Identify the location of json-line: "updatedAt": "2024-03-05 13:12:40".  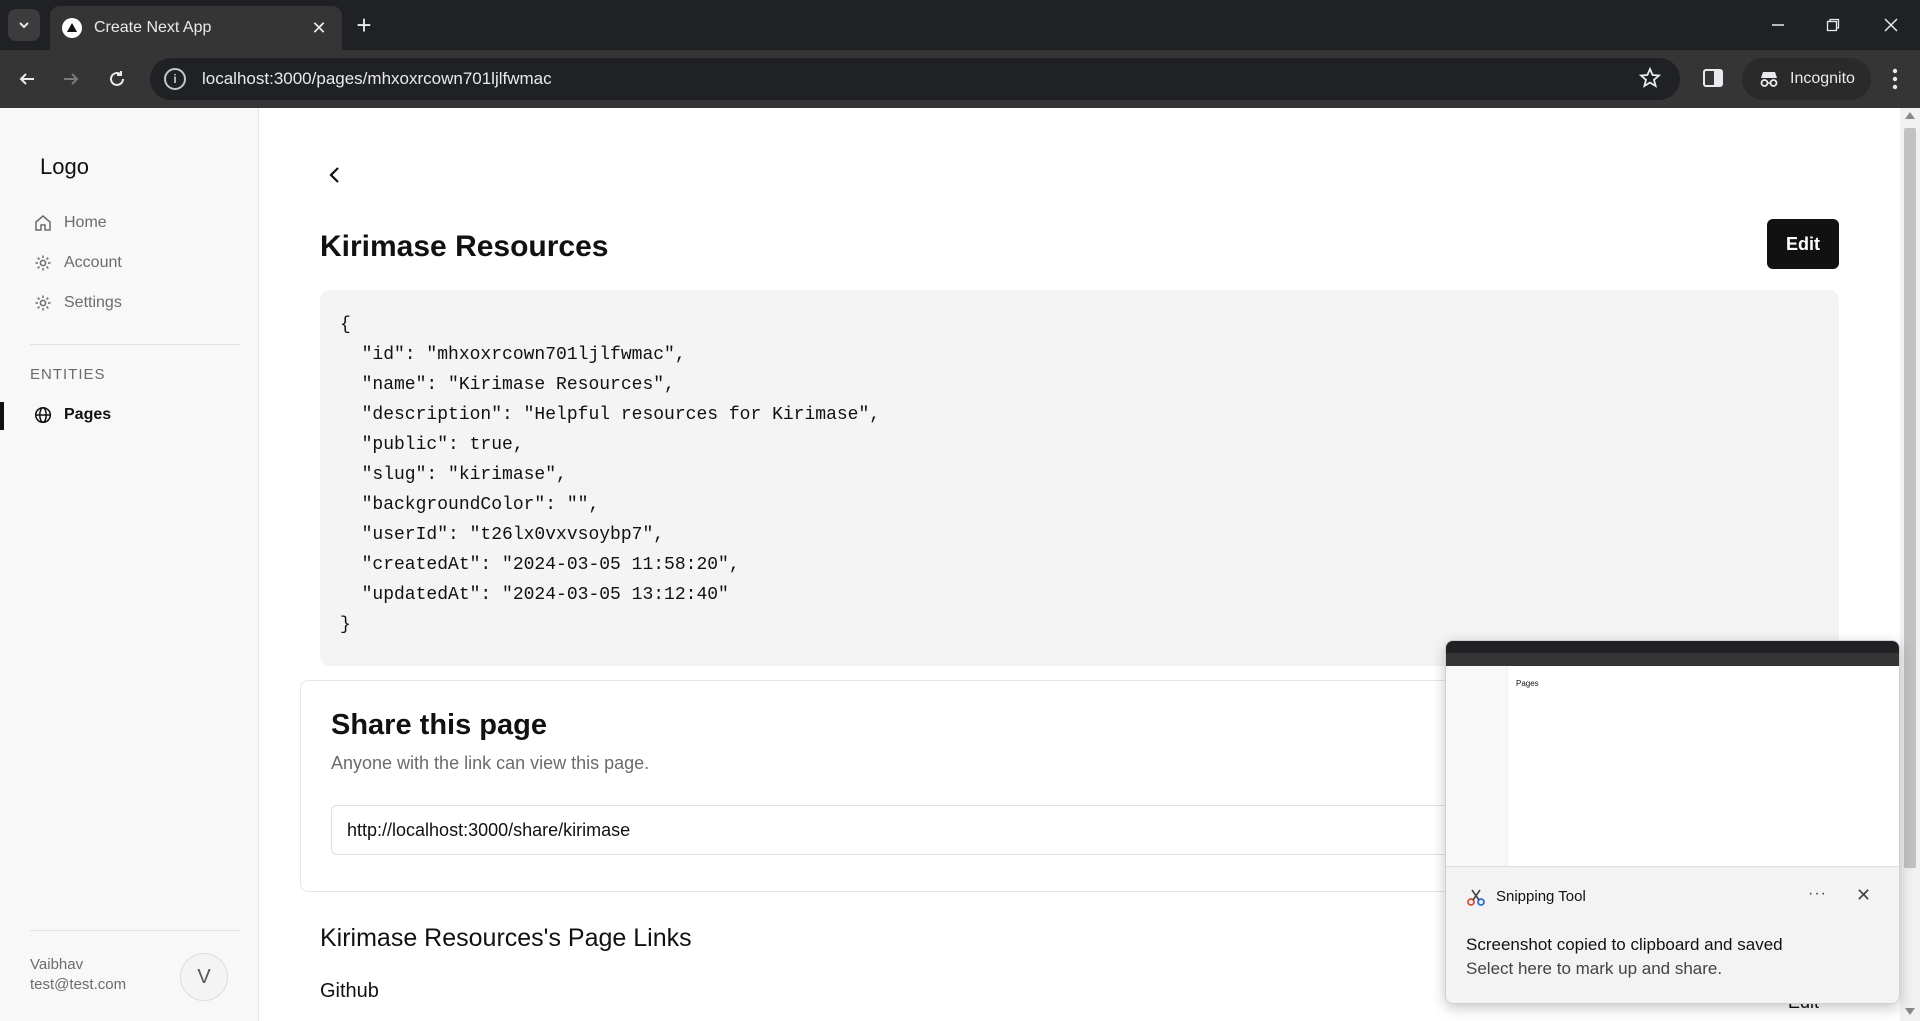
(534, 595).